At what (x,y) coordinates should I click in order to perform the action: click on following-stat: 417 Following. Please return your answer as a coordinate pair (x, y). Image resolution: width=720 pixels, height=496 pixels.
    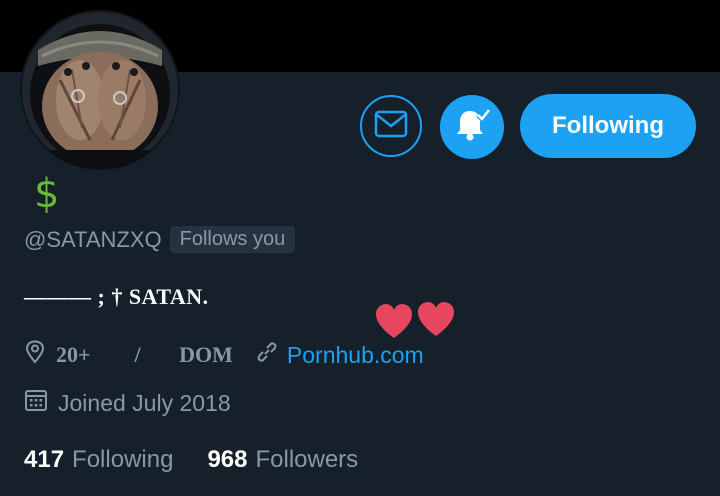
    Looking at the image, I should click on (98, 460).